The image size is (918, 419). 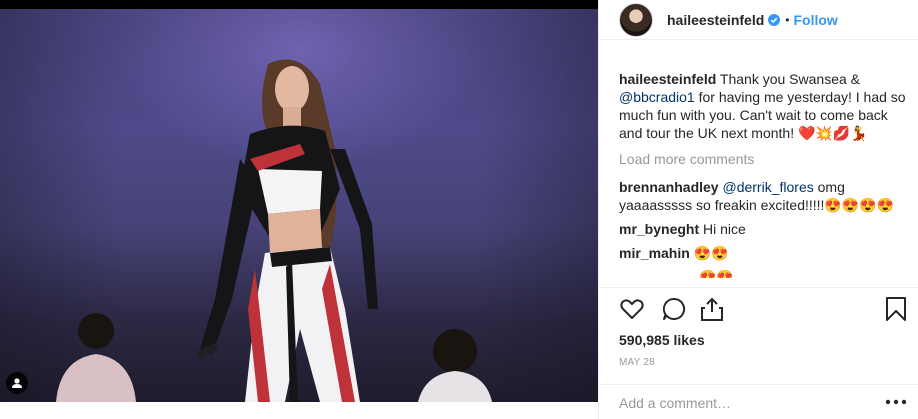 I want to click on bookmark-icon, so click(x=896, y=309).